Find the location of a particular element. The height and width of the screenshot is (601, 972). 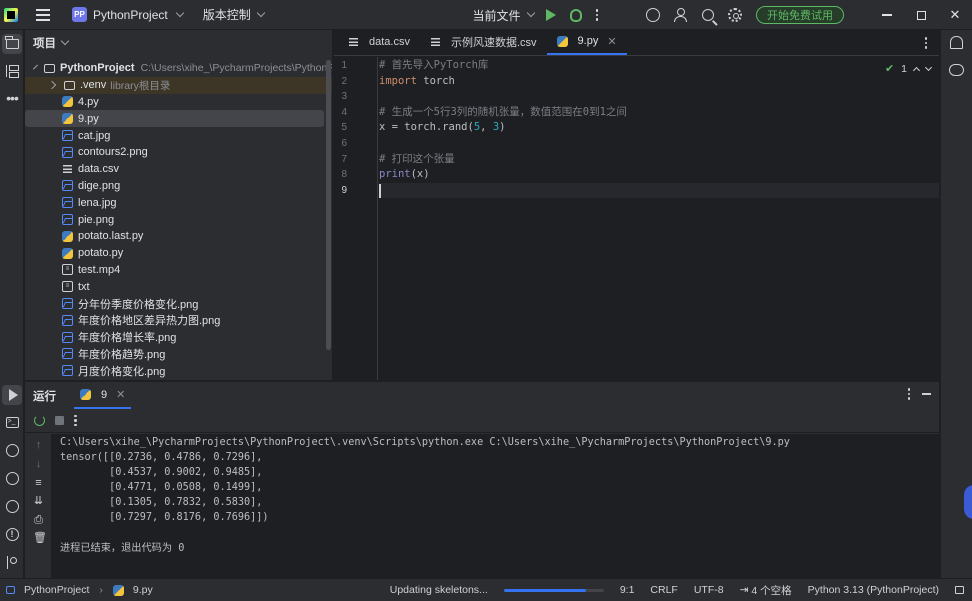

python-packages-tool-button is located at coordinates (12, 450).